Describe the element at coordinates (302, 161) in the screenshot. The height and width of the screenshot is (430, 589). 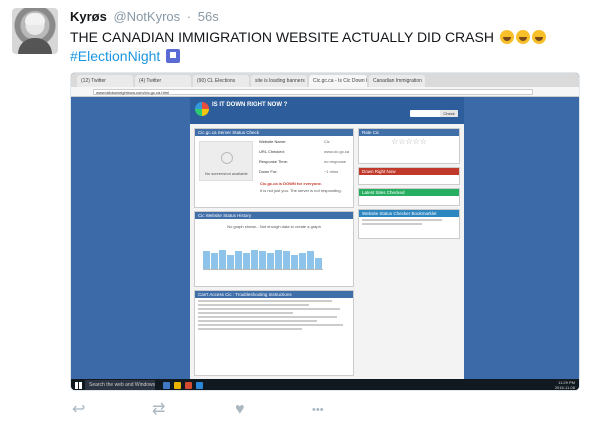
I see `field-response-time: Response Time: no response` at that location.